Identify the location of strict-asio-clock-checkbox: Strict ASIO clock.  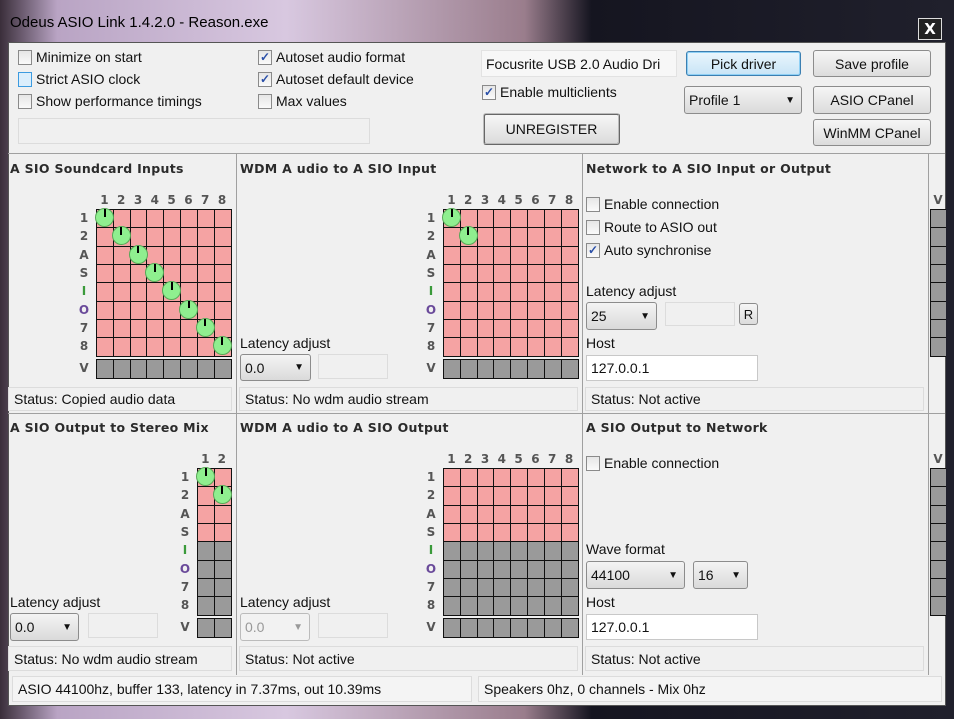
(79, 79).